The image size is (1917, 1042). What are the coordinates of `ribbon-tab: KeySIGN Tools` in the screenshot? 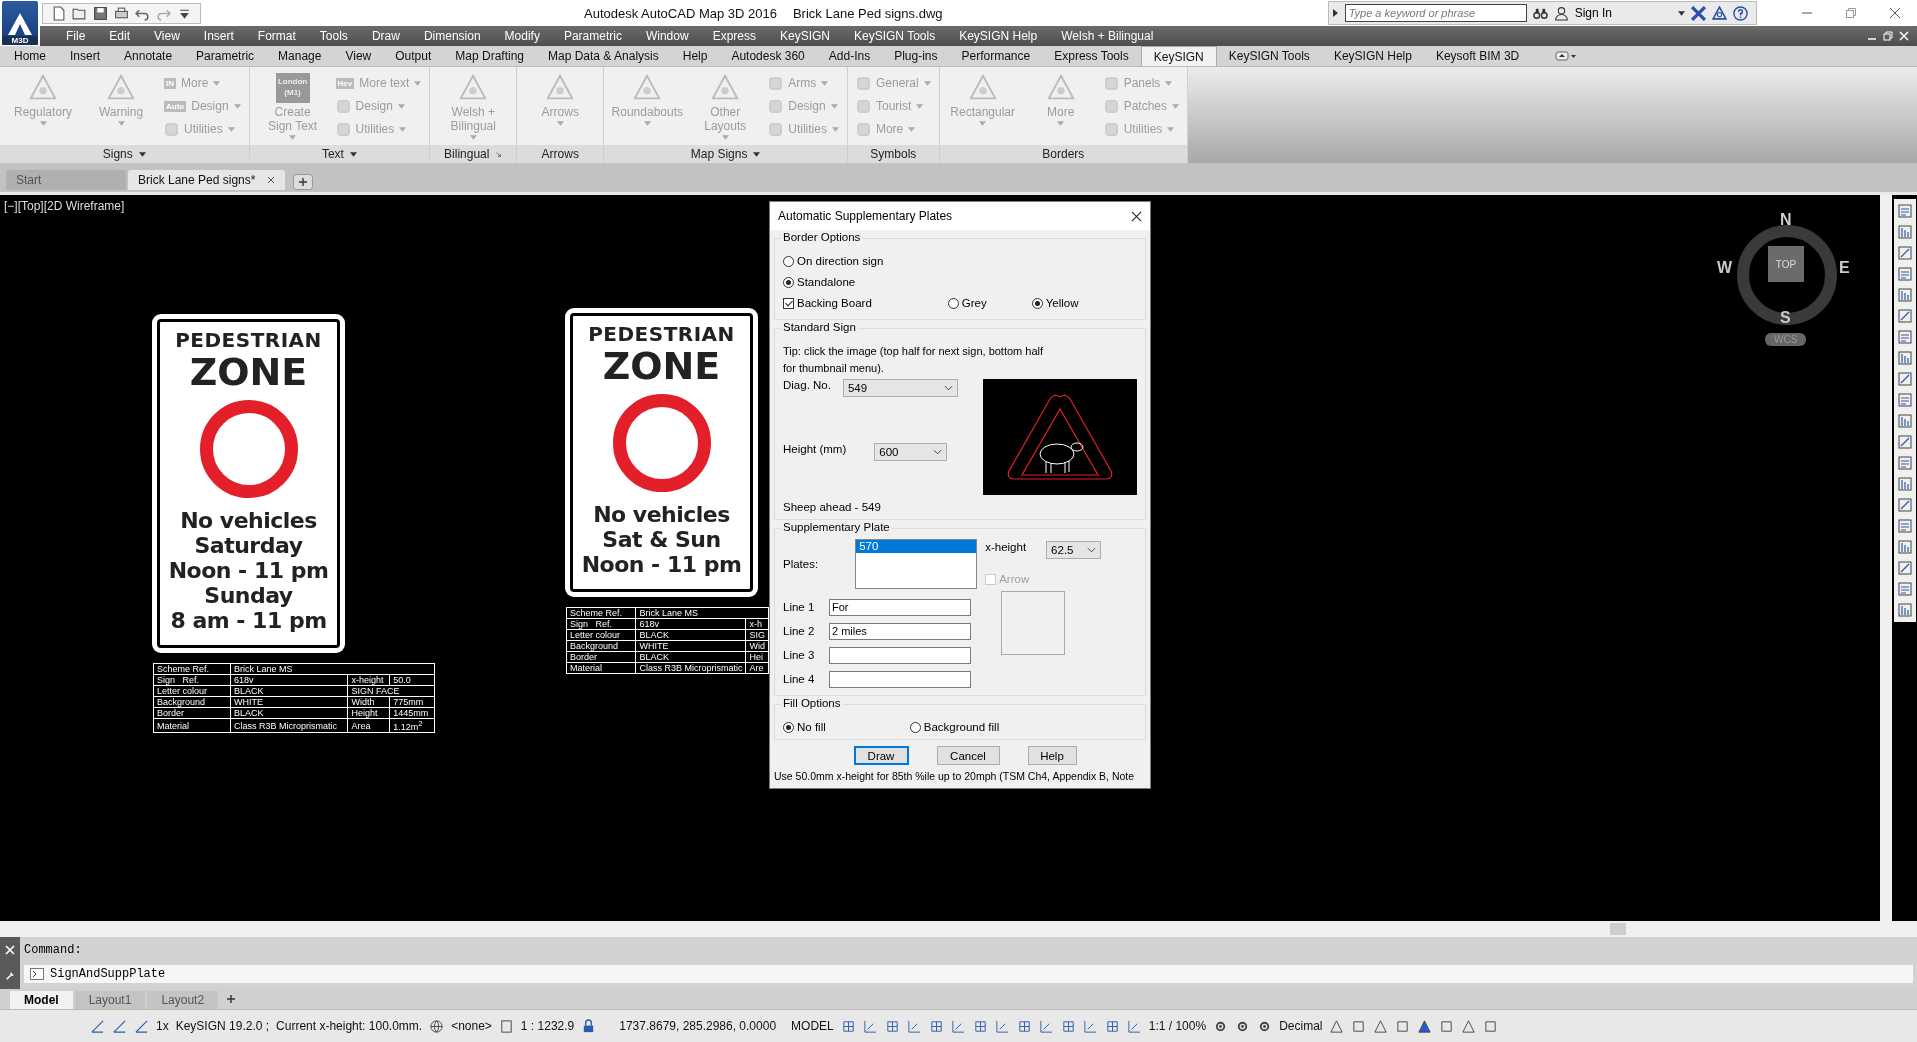 It's located at (1269, 56).